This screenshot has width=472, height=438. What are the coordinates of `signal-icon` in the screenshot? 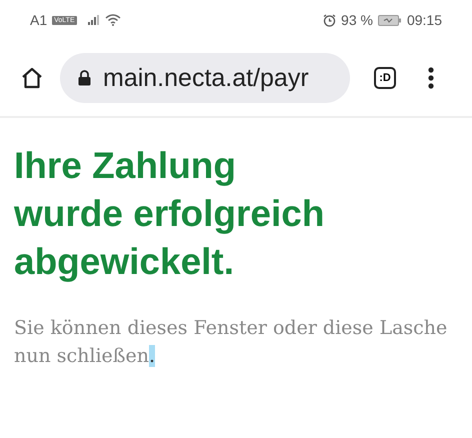 It's located at (94, 20).